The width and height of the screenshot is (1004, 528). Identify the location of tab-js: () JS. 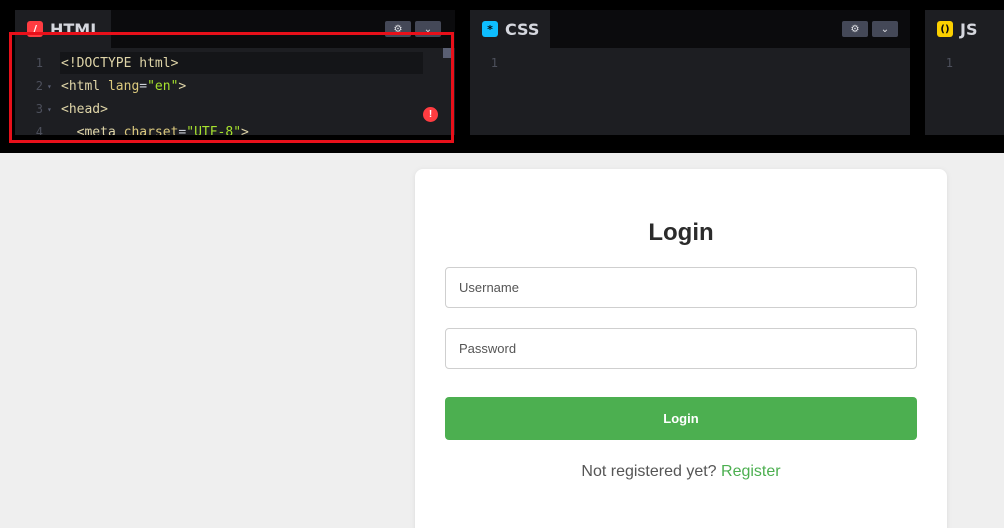
(964, 29).